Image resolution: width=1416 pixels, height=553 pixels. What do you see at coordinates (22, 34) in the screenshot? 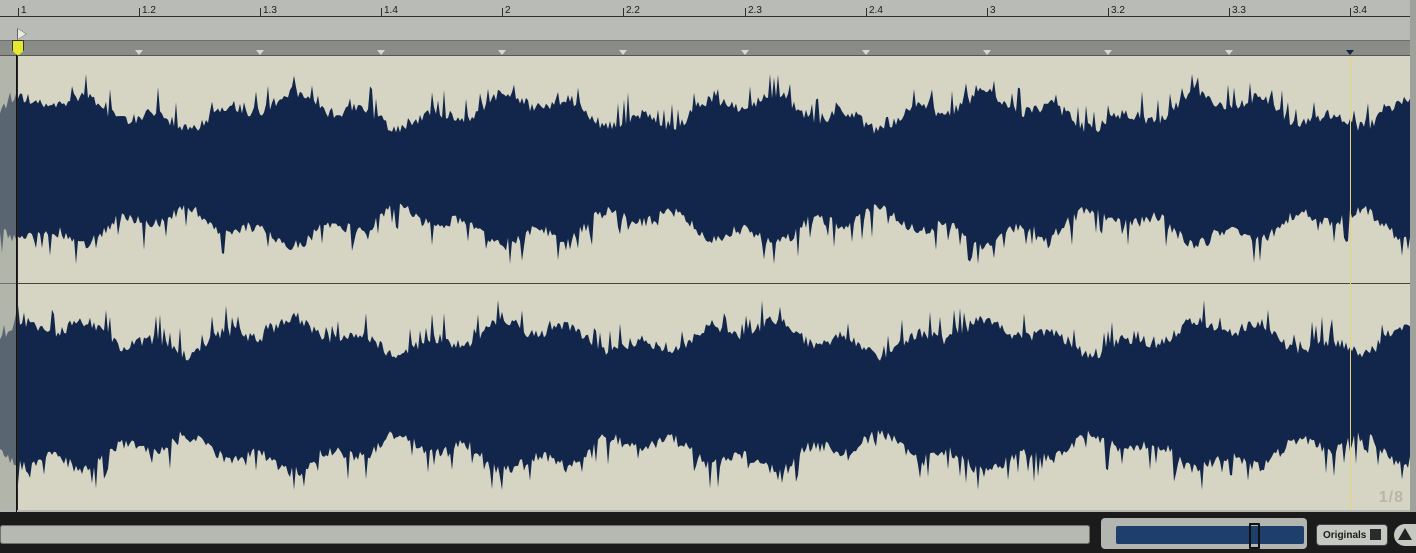
I see `play-triangle-icon` at bounding box center [22, 34].